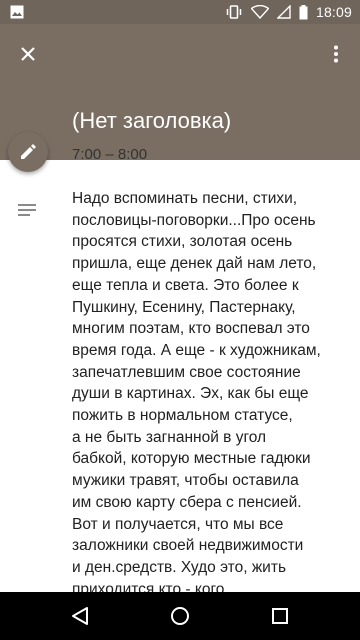  I want to click on close-button, so click(28, 54).